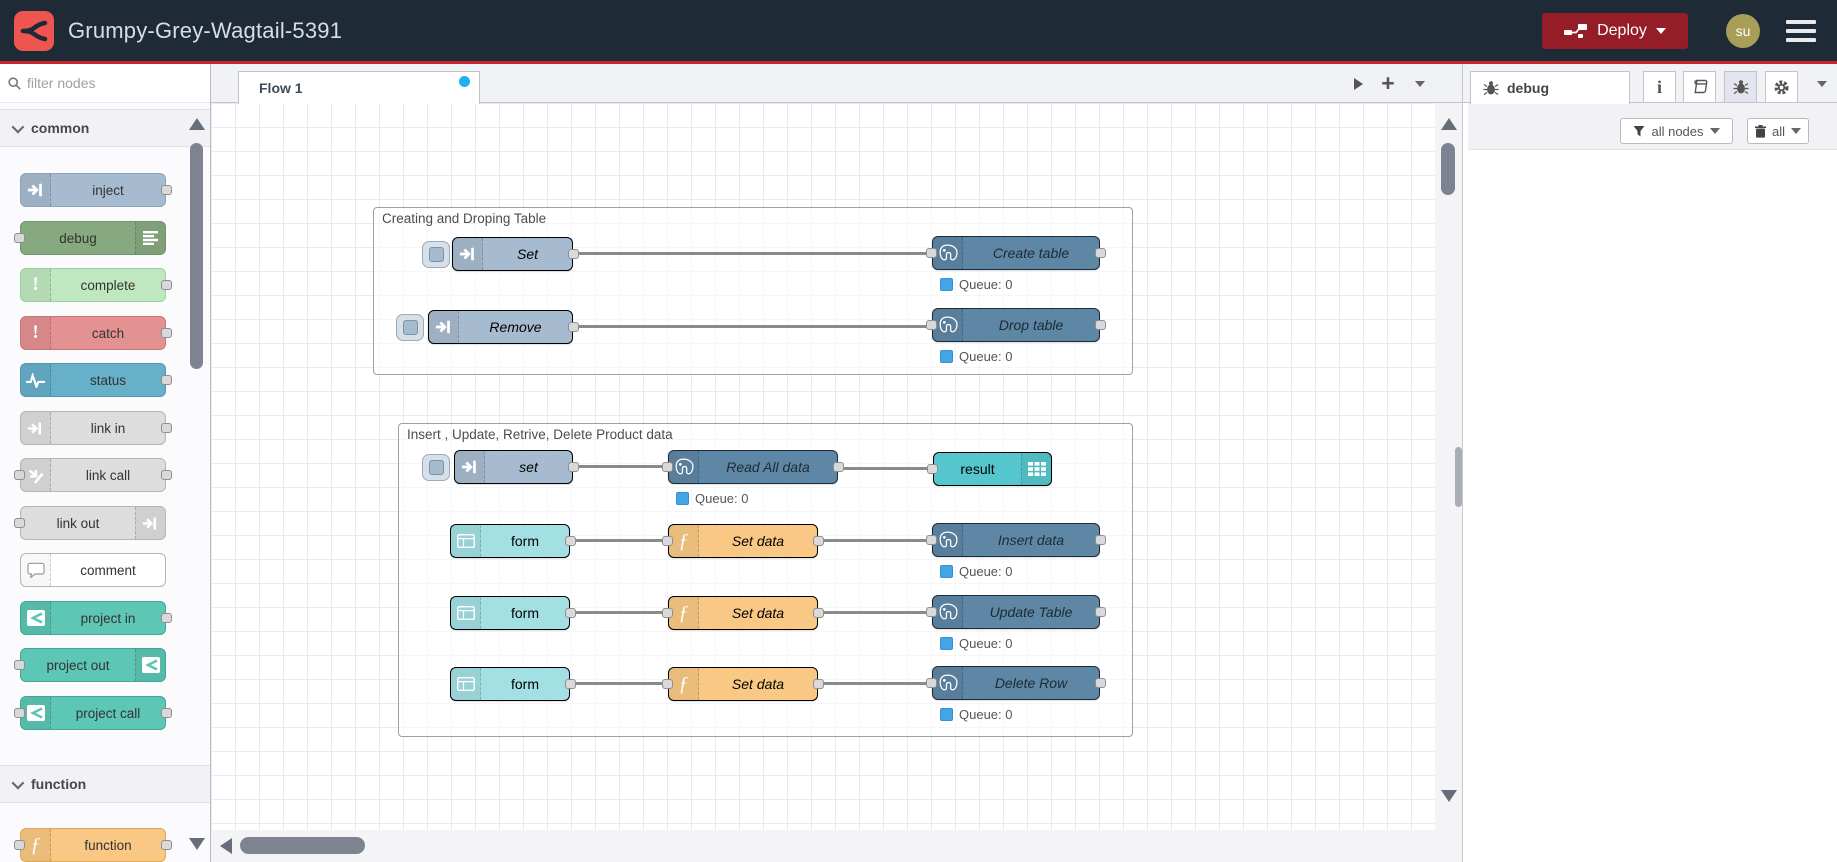  What do you see at coordinates (1449, 796) in the screenshot?
I see `canvas-scroll-down-arrow` at bounding box center [1449, 796].